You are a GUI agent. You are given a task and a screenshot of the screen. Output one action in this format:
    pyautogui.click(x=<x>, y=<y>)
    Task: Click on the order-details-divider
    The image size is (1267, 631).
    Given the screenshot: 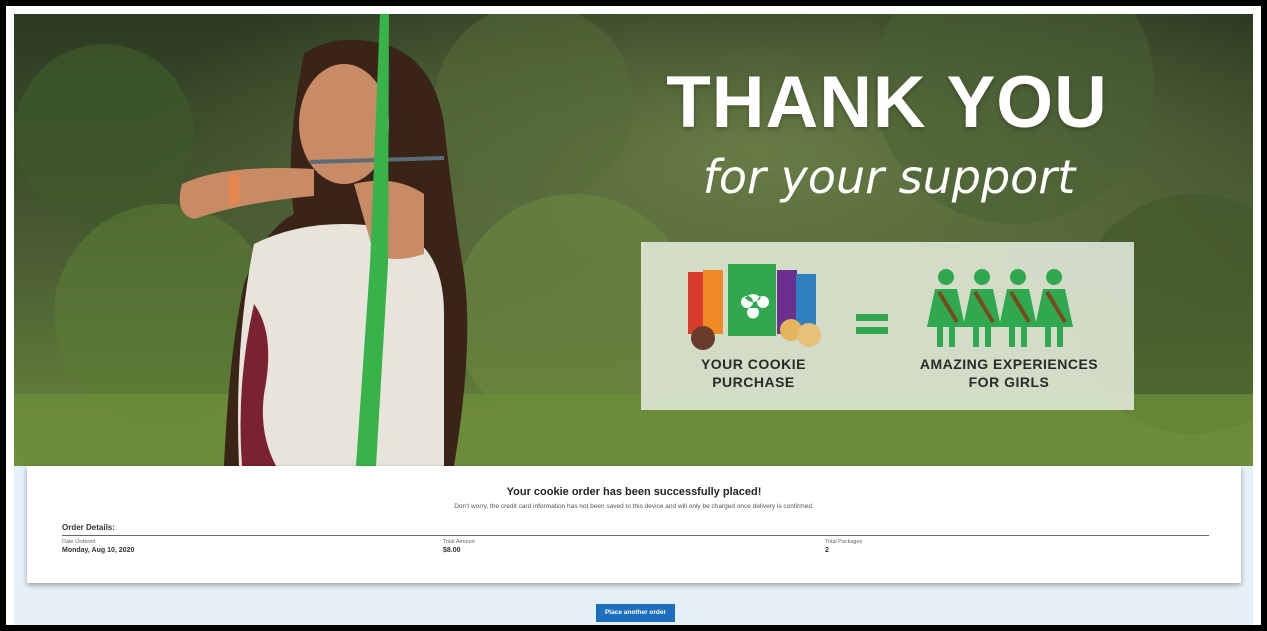 What is the action you would take?
    pyautogui.click(x=635, y=535)
    